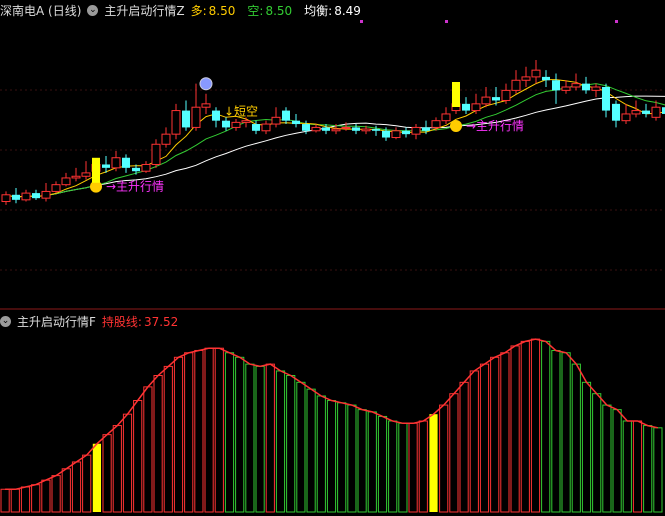  I want to click on short-signal-label: ↓短空, so click(241, 112).